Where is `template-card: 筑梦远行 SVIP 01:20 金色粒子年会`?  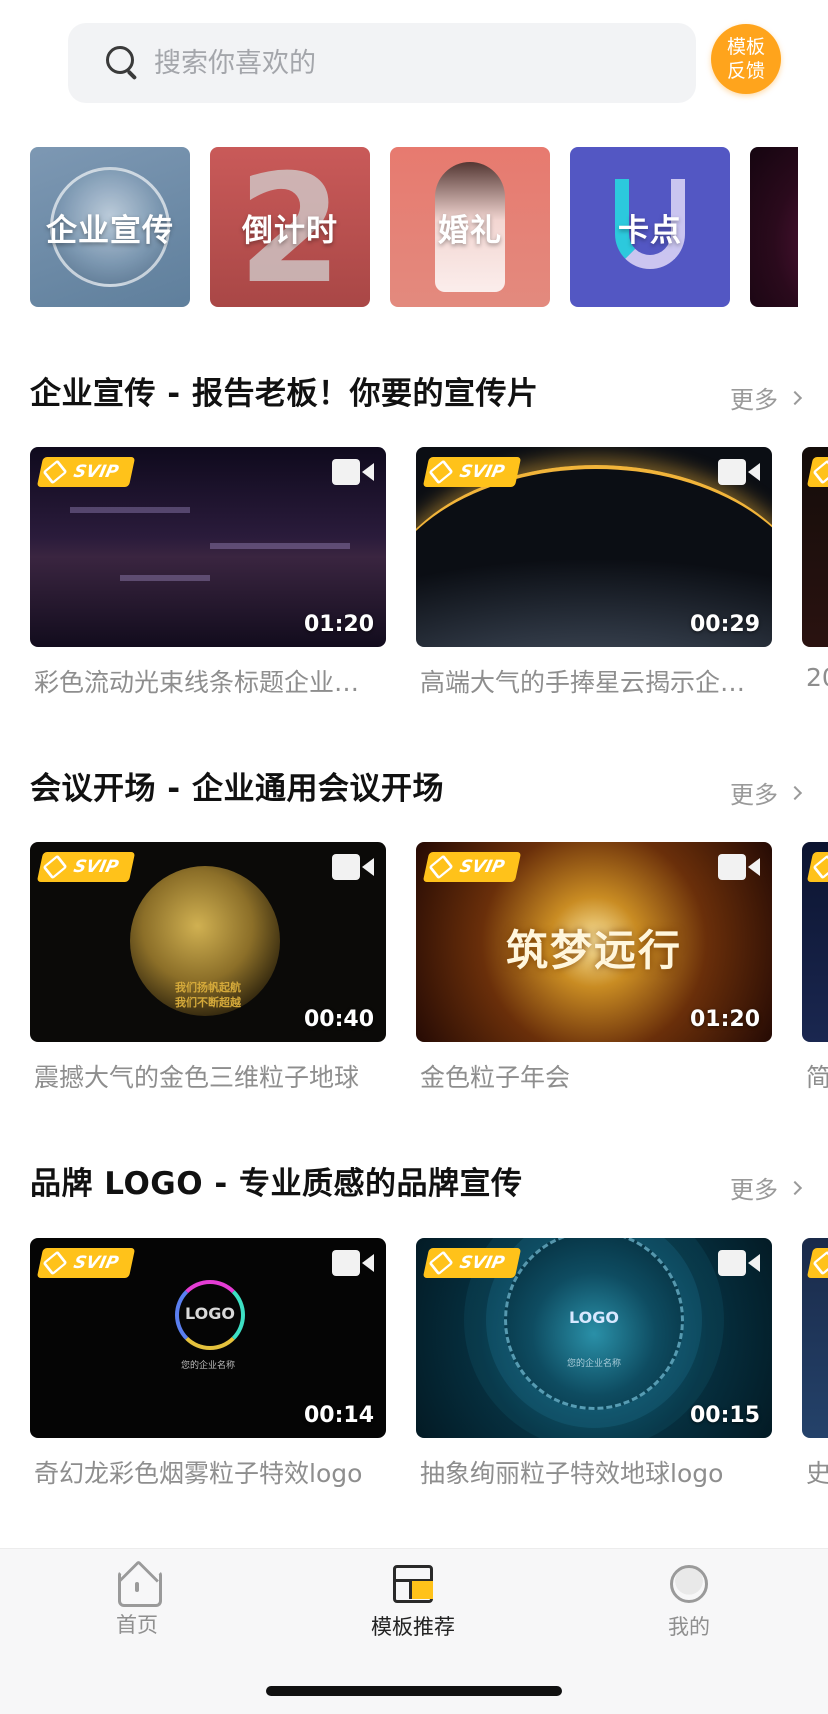
template-card: 筑梦远行 SVIP 01:20 金色粒子年会 is located at coordinates (594, 968).